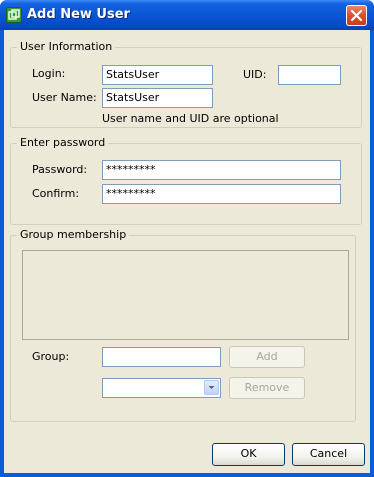 The width and height of the screenshot is (374, 477). I want to click on login-field: StatsUser, so click(157, 75).